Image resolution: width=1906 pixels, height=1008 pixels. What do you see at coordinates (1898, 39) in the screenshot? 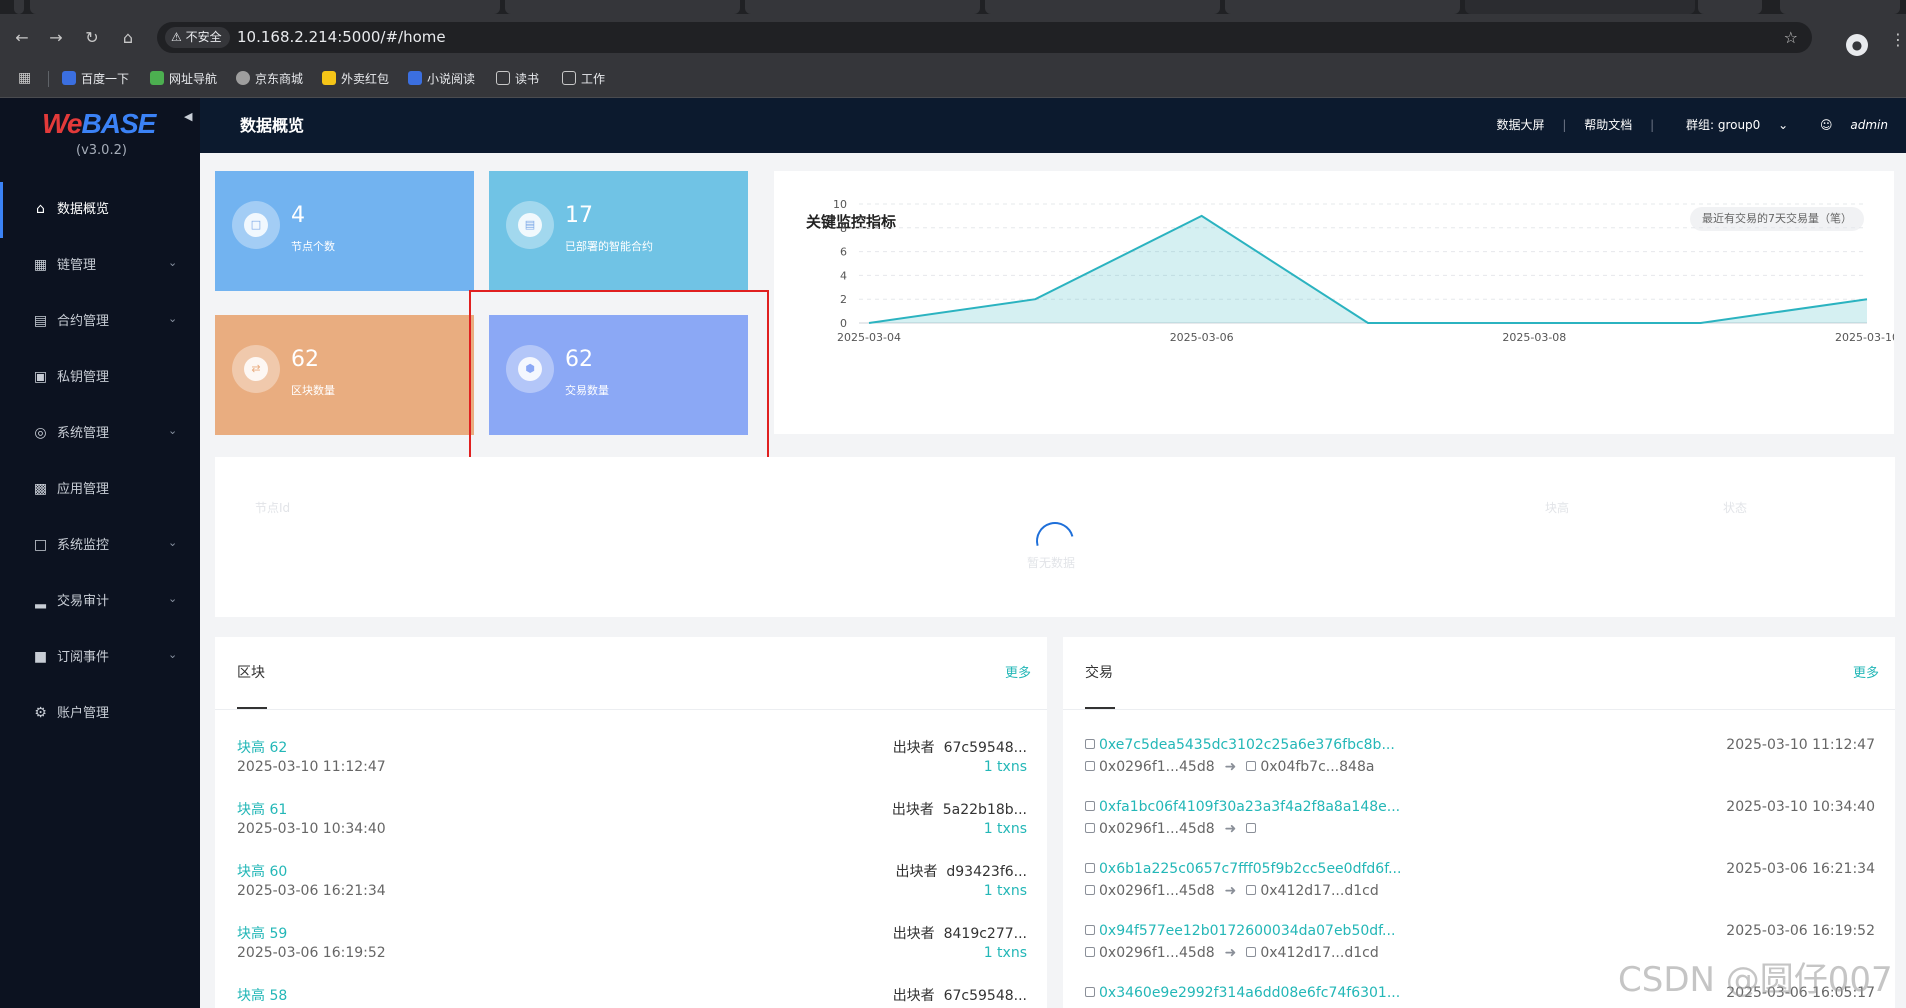
I see `browser-menu-icon: ⋮` at bounding box center [1898, 39].